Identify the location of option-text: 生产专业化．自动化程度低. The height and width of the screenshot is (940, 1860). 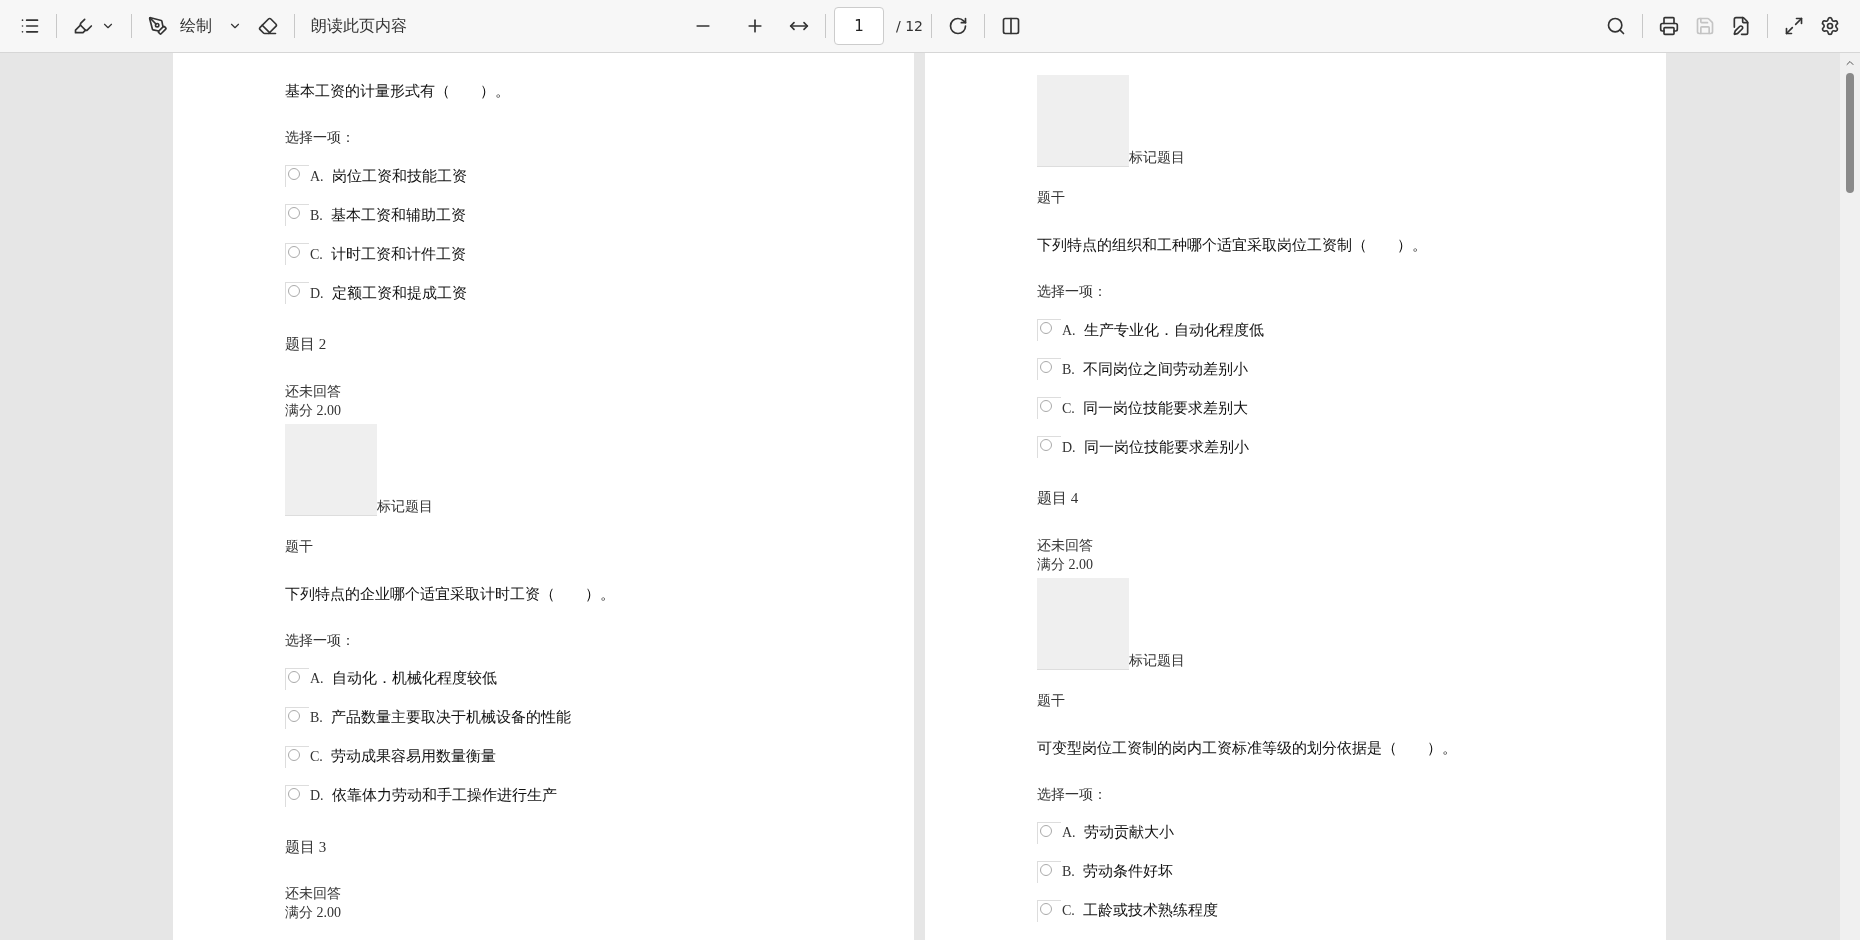
(1173, 330).